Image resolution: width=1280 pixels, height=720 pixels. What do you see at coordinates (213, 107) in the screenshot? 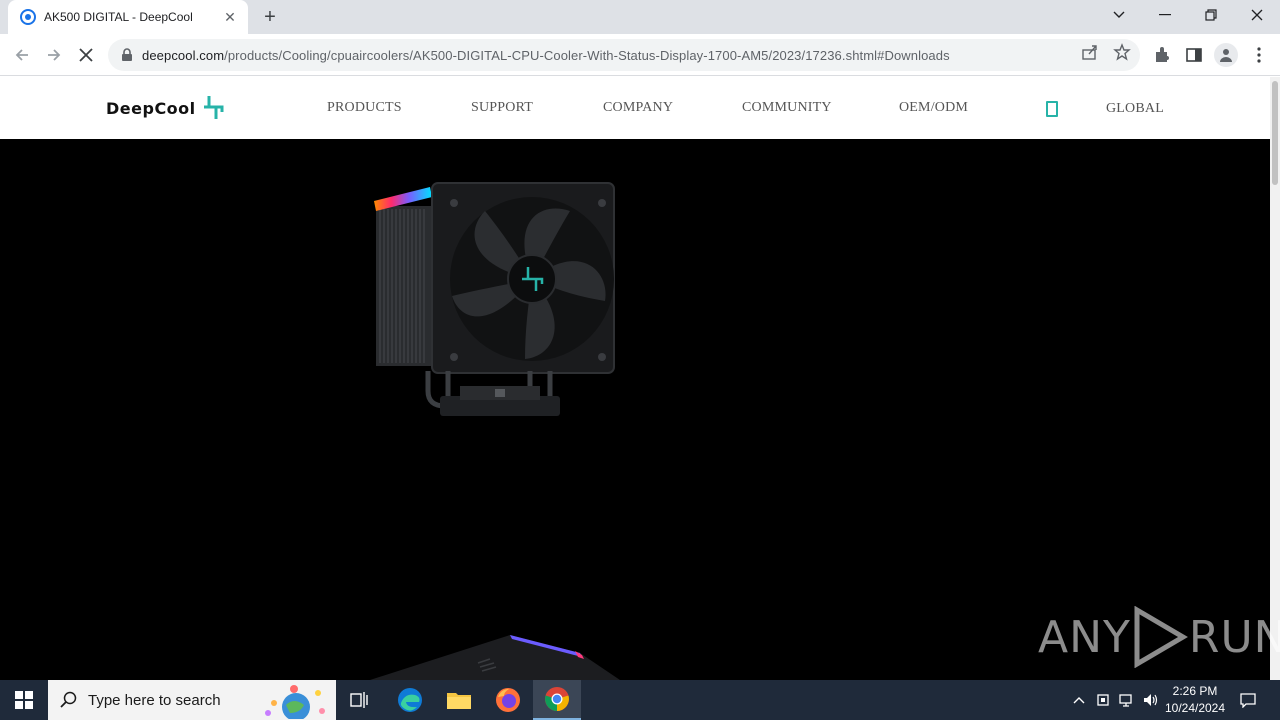
I see `deepcool-logo-mark-icon` at bounding box center [213, 107].